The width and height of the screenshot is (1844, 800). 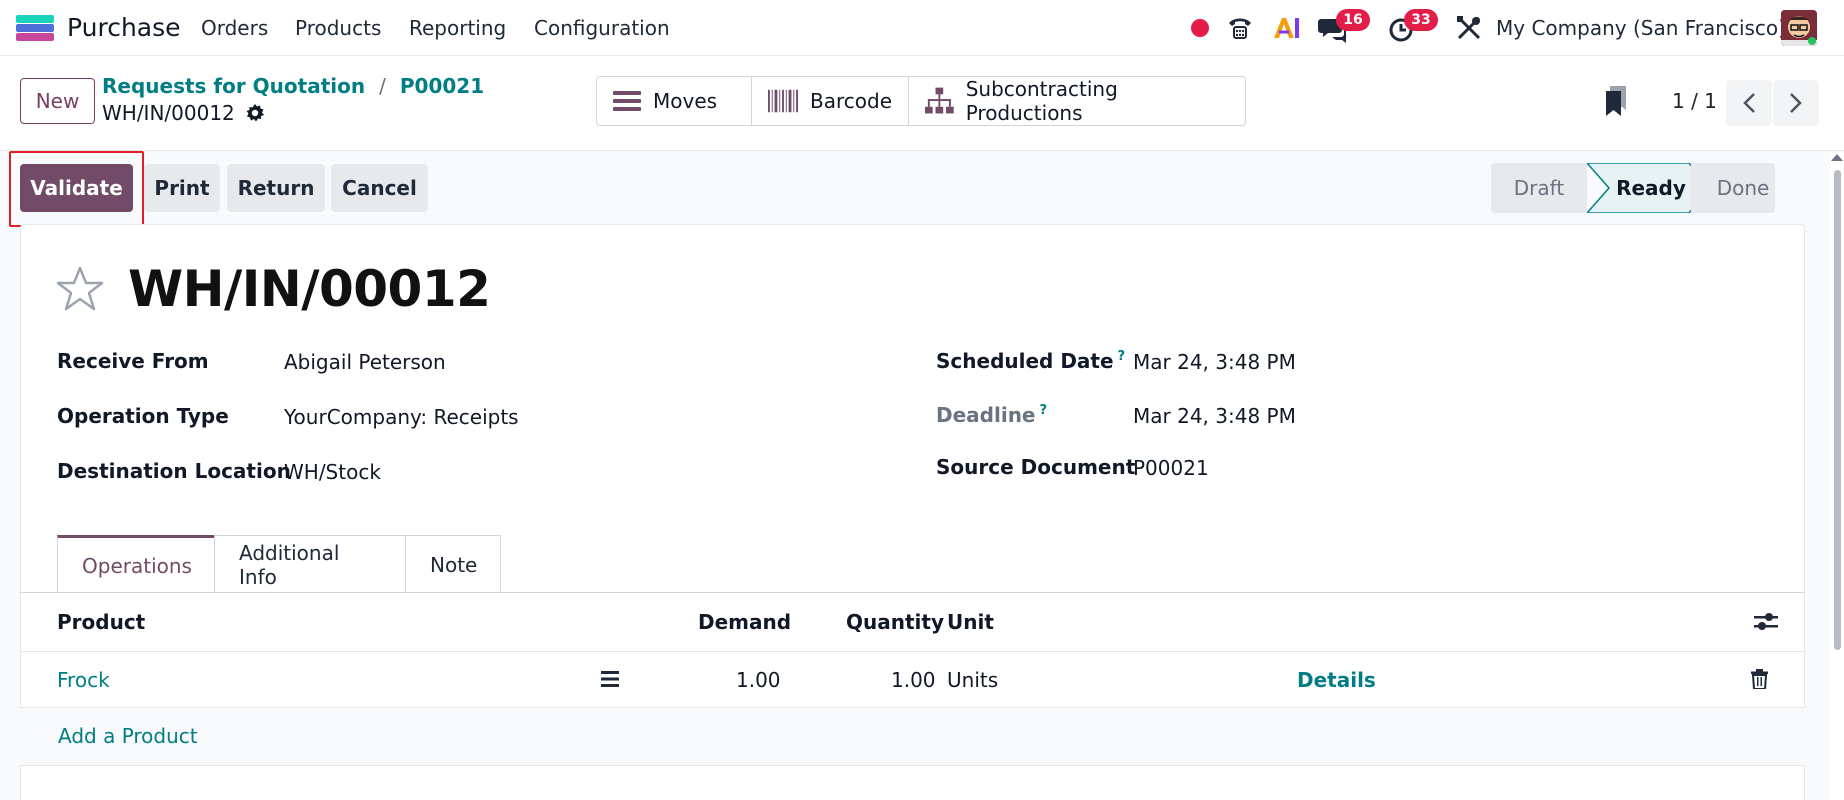 What do you see at coordinates (168, 113) in the screenshot?
I see `current-record-name: WH/IN/00012` at bounding box center [168, 113].